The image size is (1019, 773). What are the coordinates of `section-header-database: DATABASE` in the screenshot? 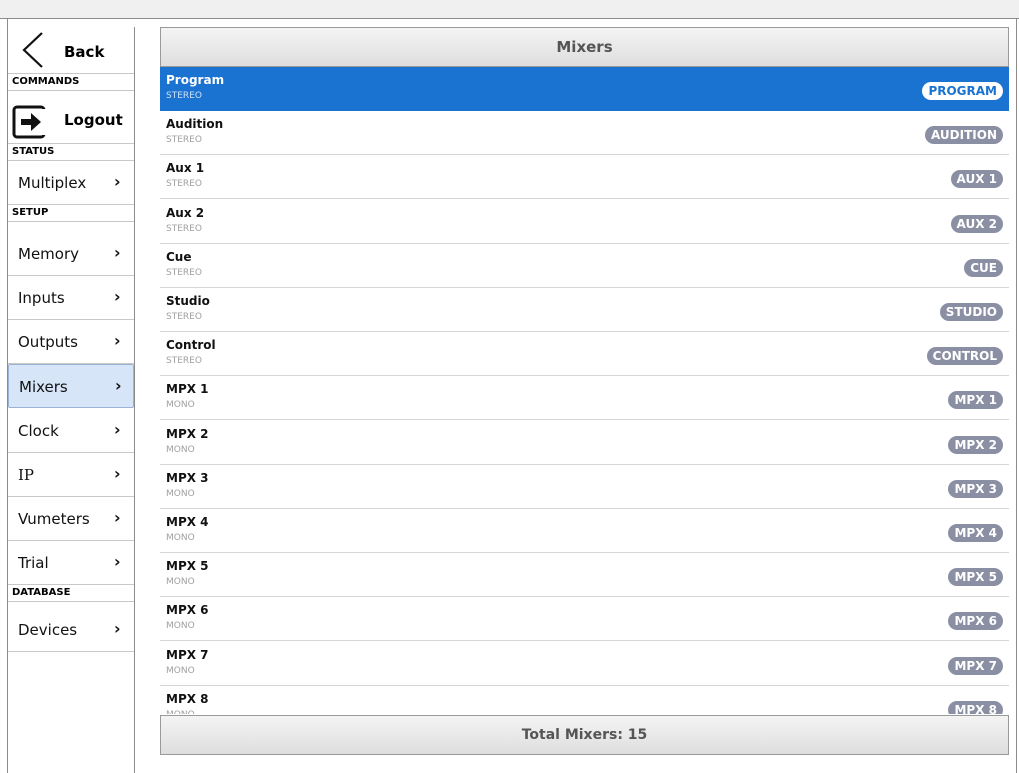 It's located at (71, 593).